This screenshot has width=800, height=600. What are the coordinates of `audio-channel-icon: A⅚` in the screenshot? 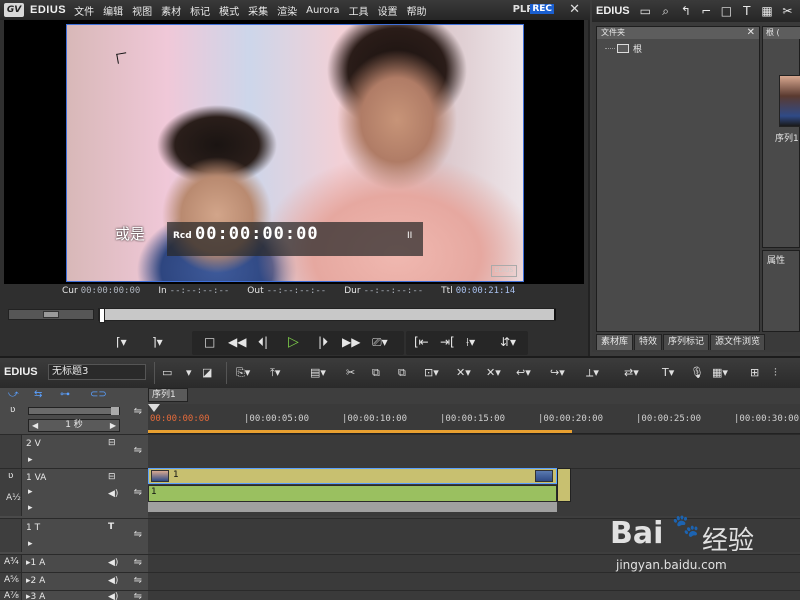 It's located at (11, 580).